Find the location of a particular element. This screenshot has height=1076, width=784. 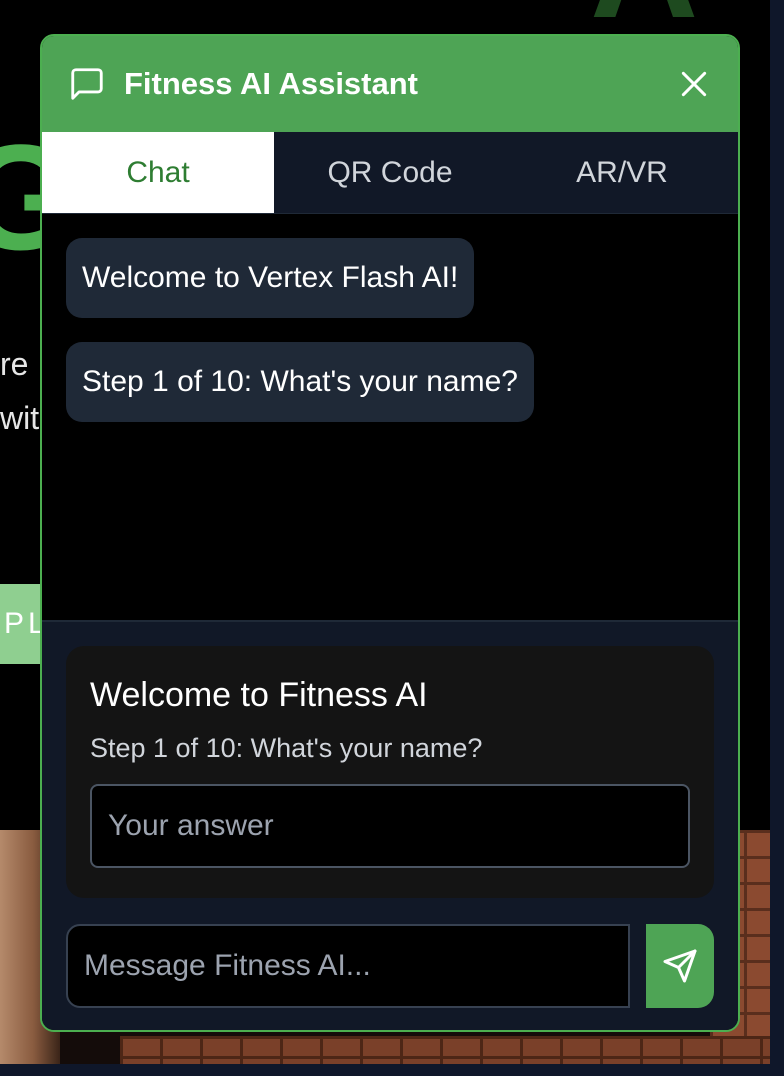

answer-input is located at coordinates (390, 826).